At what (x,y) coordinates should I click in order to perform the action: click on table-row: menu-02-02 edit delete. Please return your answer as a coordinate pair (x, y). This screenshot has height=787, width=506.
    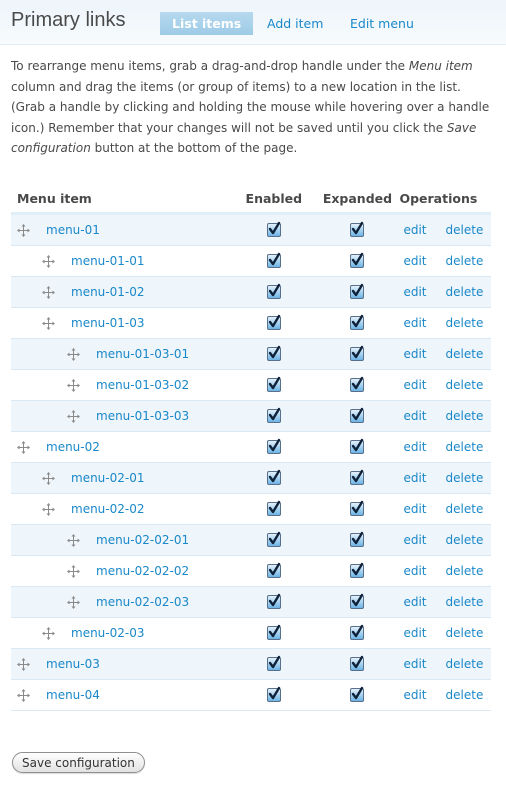
    Looking at the image, I should click on (251, 509).